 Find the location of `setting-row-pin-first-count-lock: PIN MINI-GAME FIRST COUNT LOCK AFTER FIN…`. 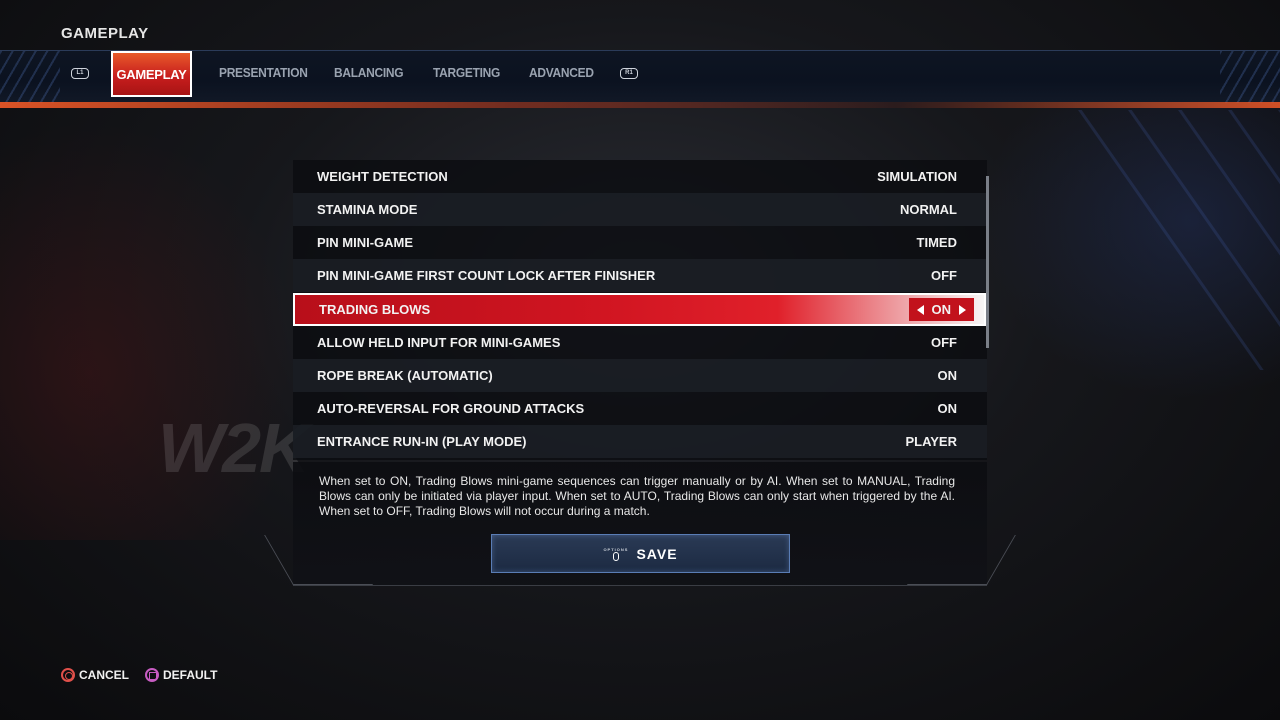

setting-row-pin-first-count-lock: PIN MINI-GAME FIRST COUNT LOCK AFTER FIN… is located at coordinates (640, 275).